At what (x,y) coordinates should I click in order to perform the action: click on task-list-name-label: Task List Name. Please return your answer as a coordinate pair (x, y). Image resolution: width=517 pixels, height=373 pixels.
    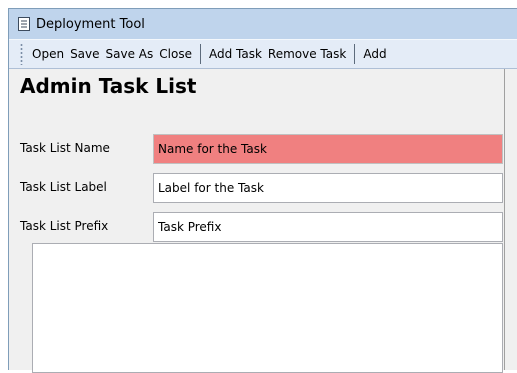
    Looking at the image, I should click on (65, 148).